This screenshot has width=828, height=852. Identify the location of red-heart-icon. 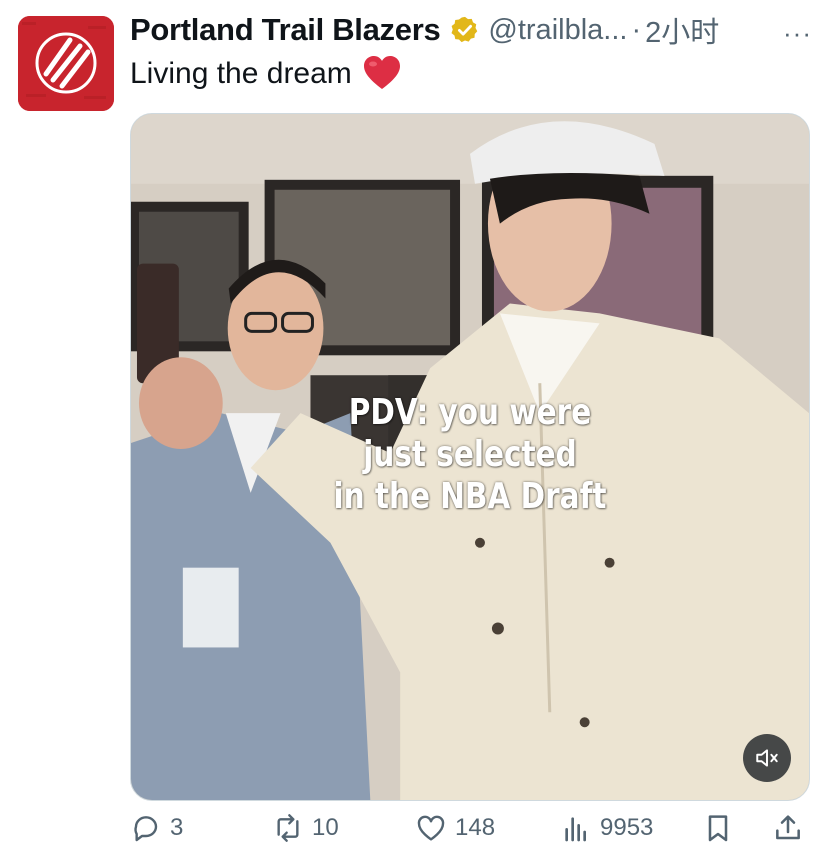
(381, 72).